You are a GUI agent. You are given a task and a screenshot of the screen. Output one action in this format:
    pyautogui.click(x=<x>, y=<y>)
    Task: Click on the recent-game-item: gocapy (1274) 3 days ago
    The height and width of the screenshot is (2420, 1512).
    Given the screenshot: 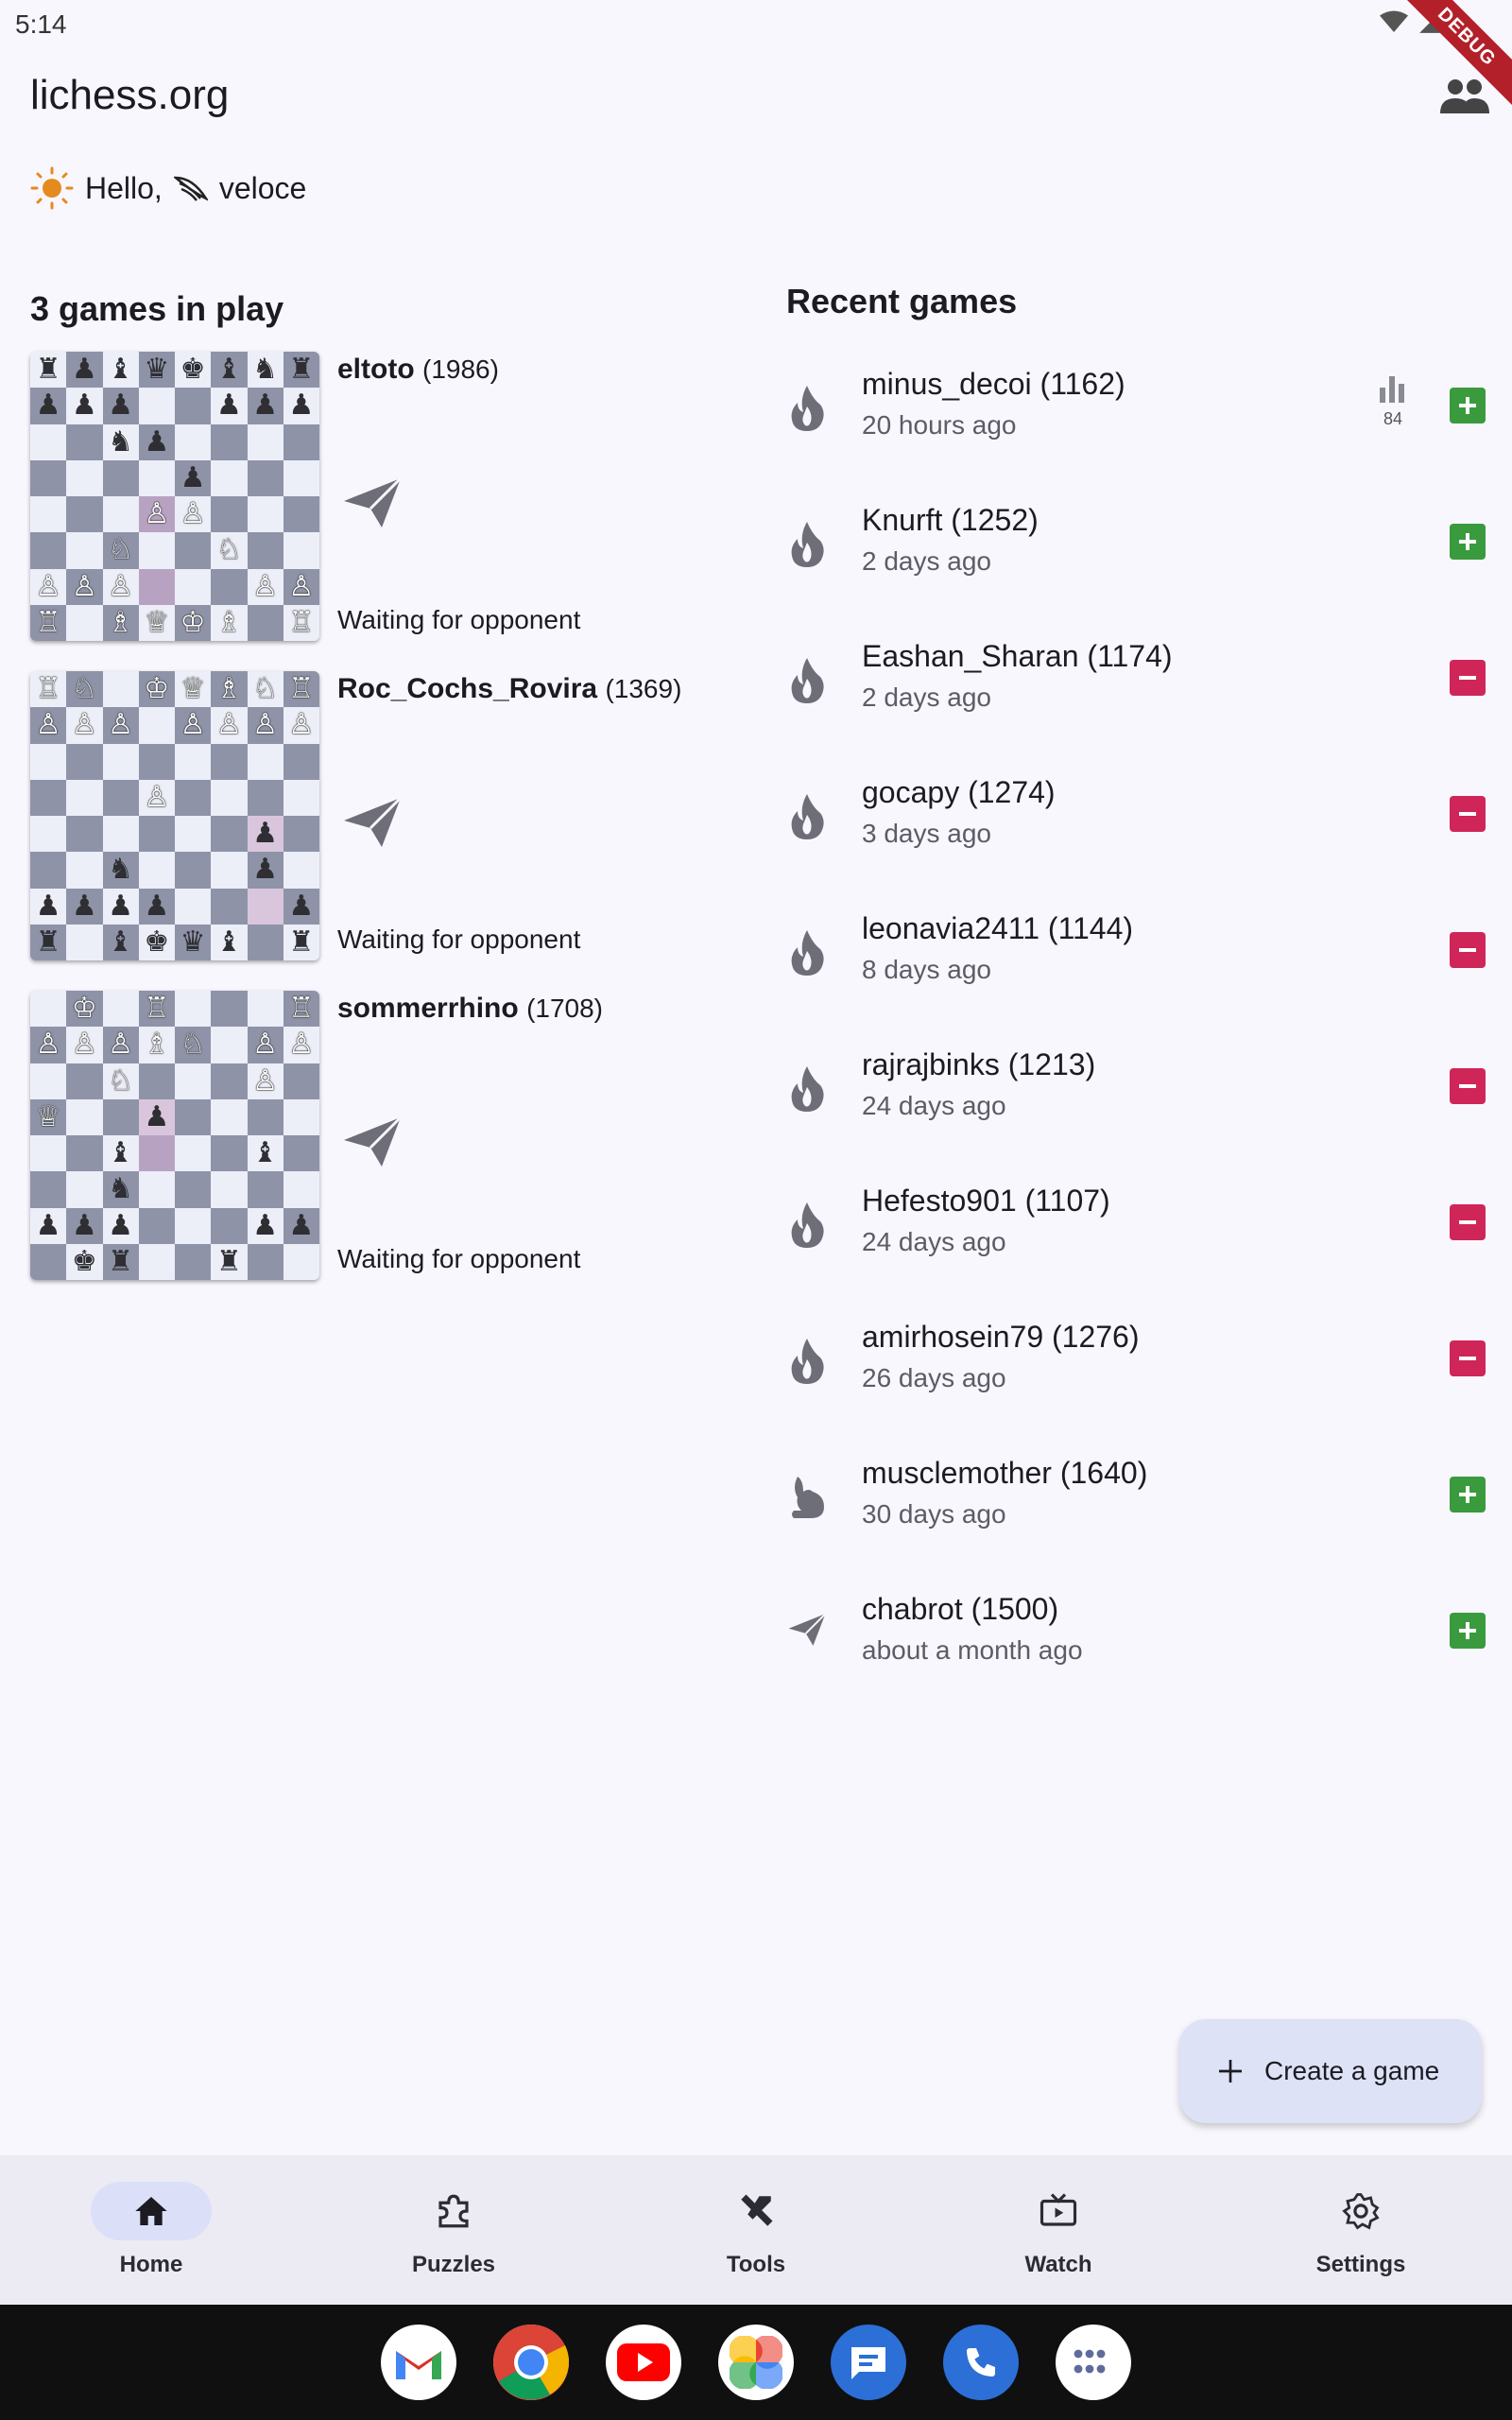 What is the action you would take?
    pyautogui.click(x=1136, y=822)
    